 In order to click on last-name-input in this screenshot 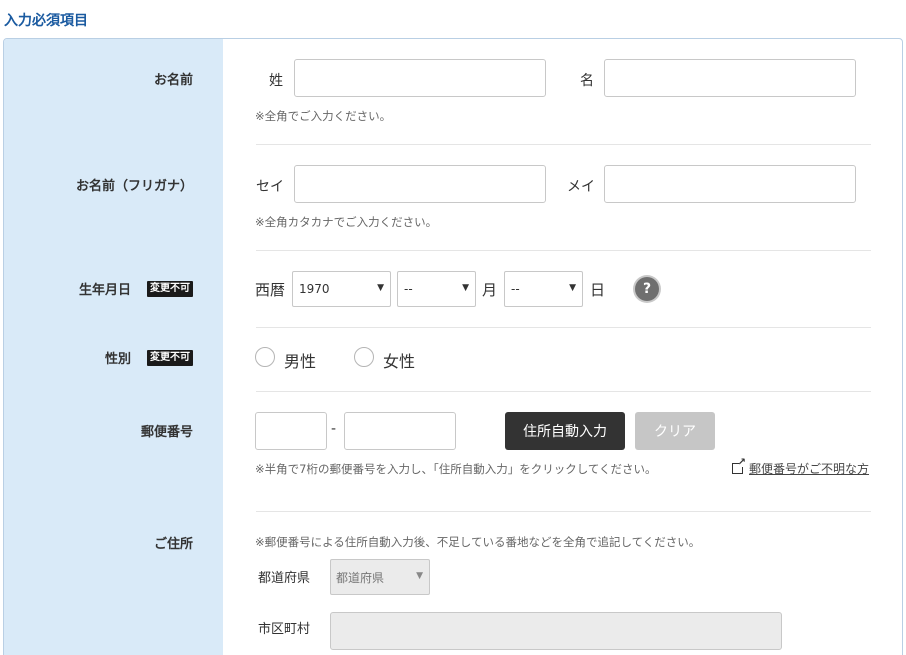, I will do `click(420, 78)`.